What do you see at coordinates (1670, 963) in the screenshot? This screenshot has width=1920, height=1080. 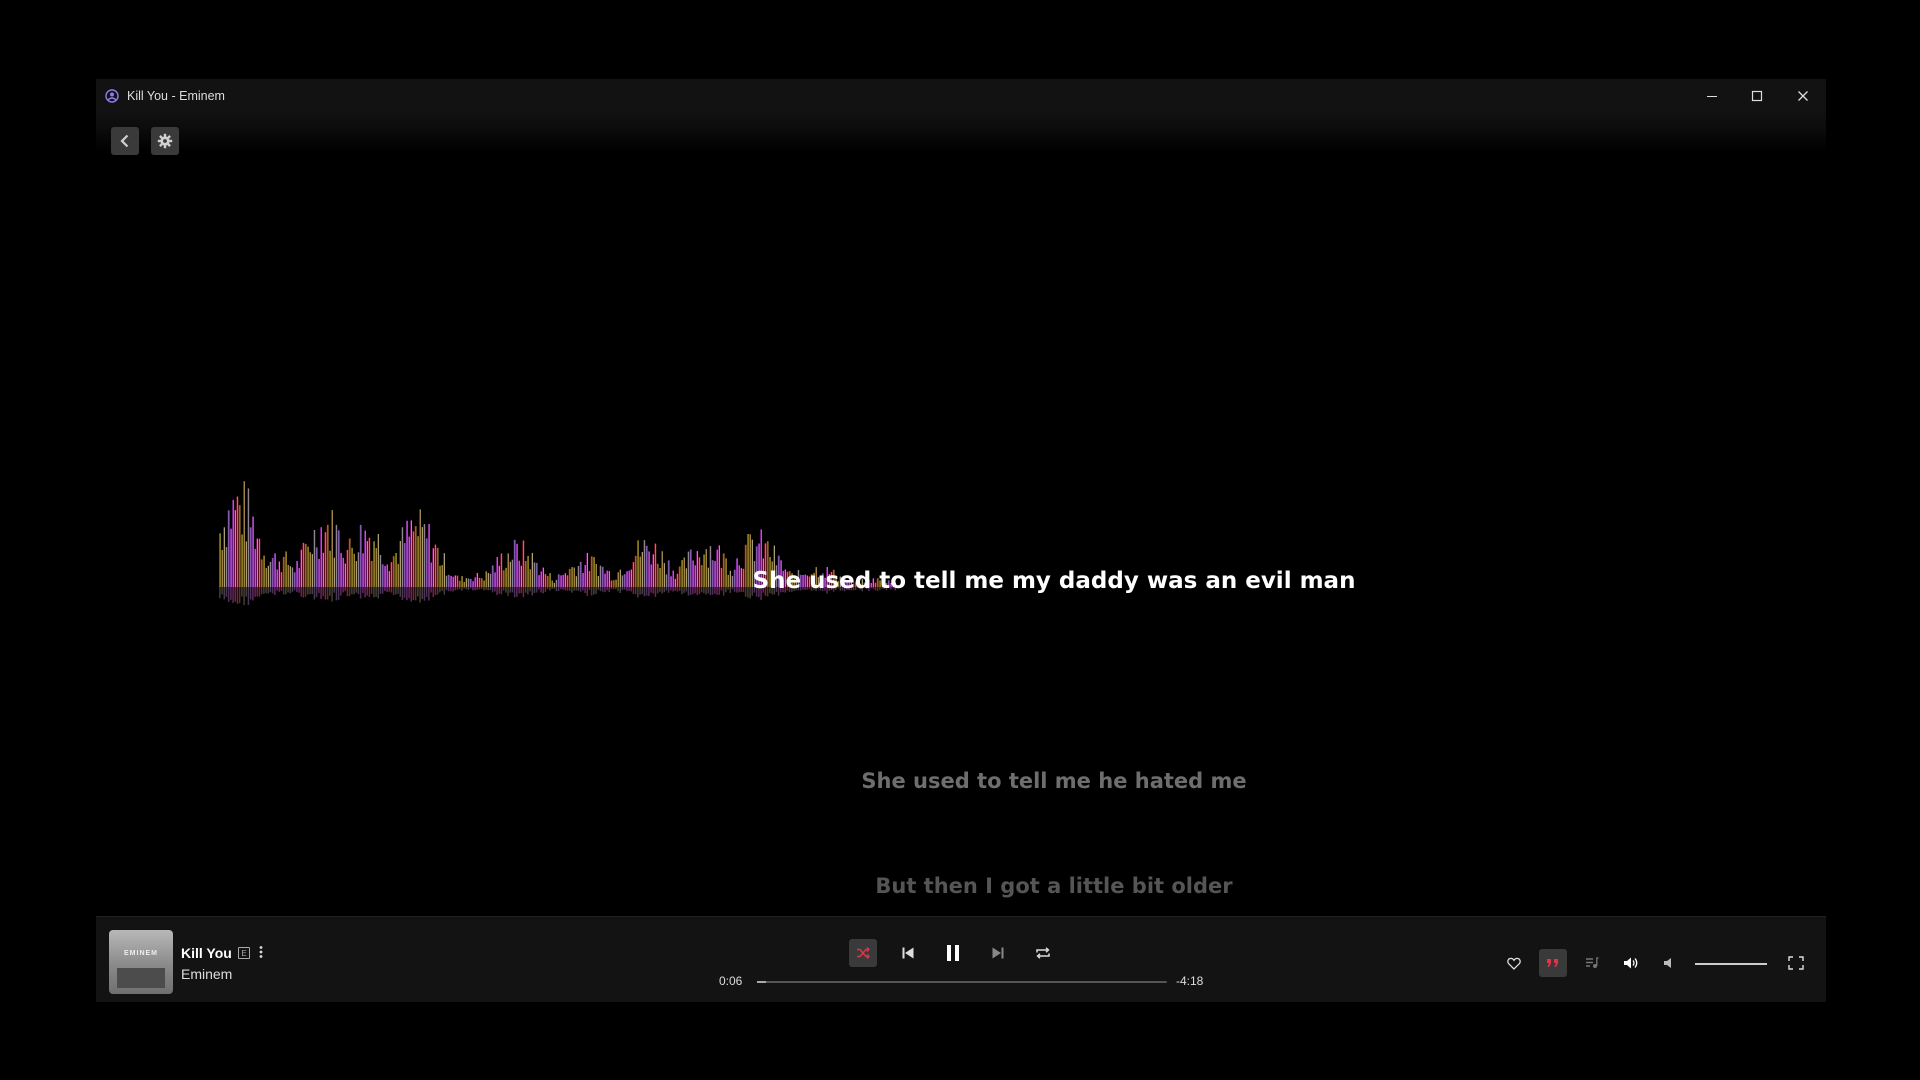 I see `mute-button` at bounding box center [1670, 963].